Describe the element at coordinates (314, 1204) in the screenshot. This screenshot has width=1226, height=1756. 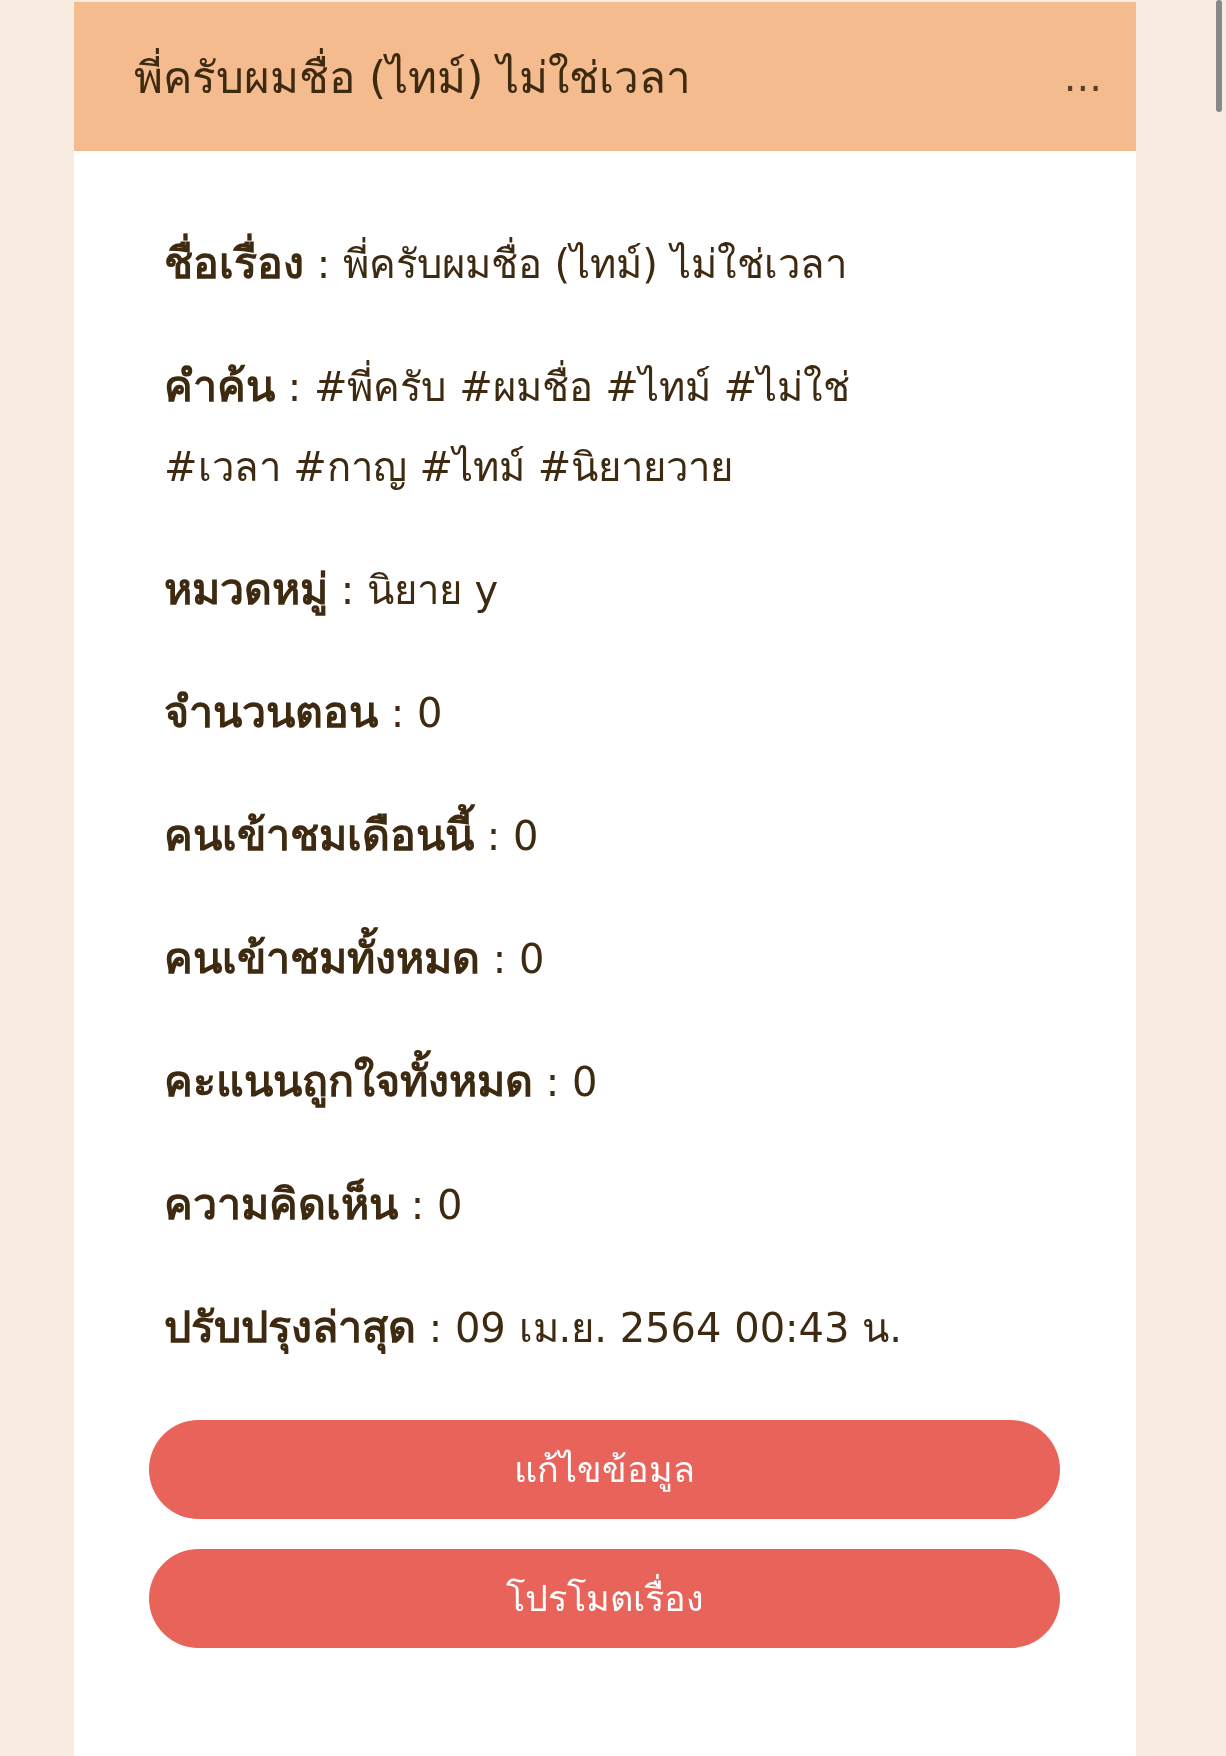
I see `detail-line: ความคิดเห็น : 0` at that location.